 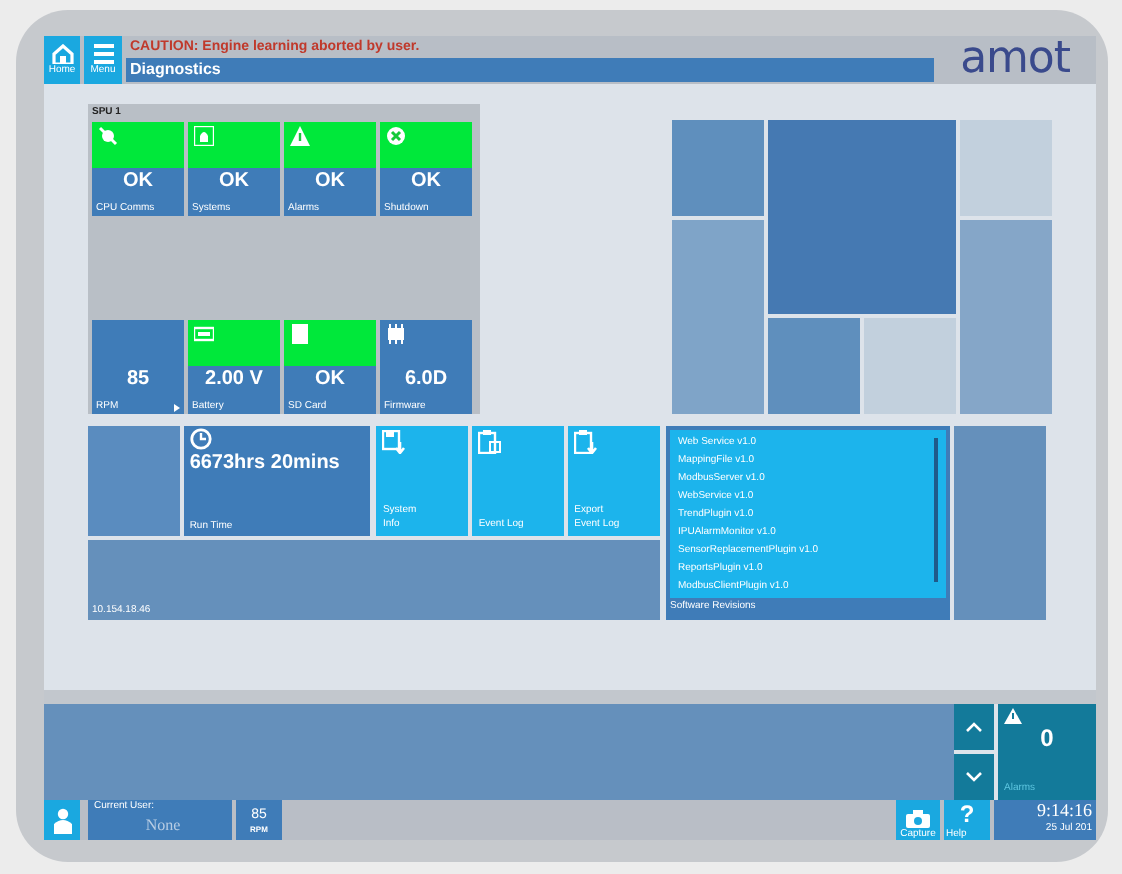 I want to click on chevron-down-icon, so click(x=974, y=777).